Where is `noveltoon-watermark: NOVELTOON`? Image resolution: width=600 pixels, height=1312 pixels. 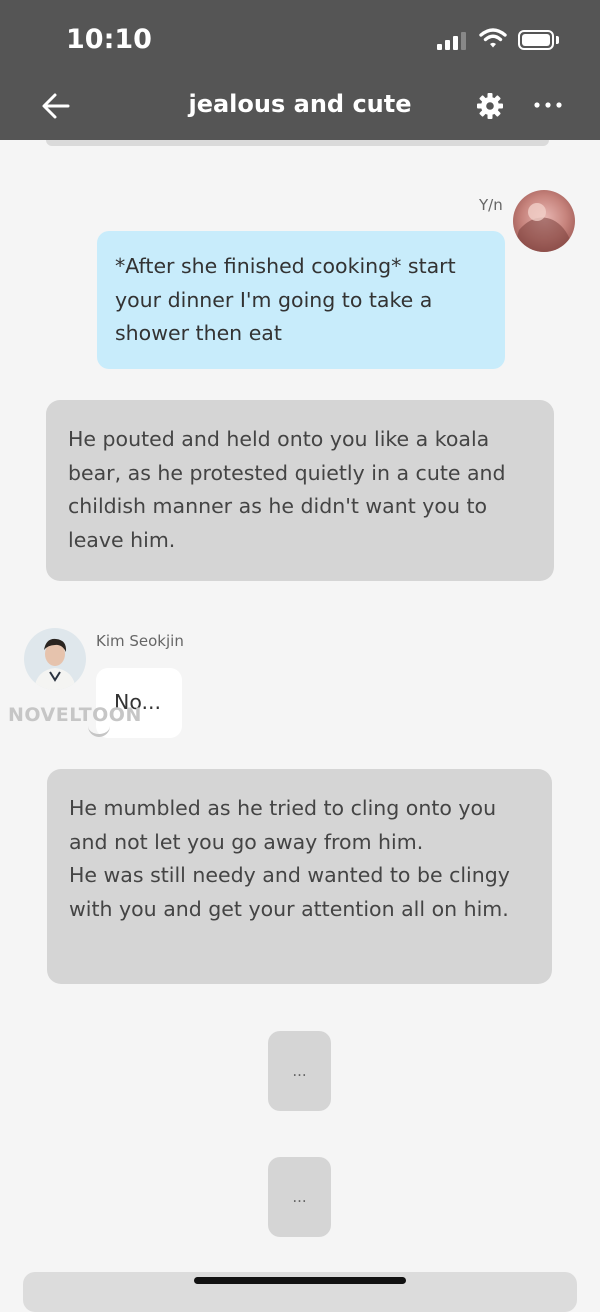
noveltoon-watermark: NOVELTOON is located at coordinates (75, 715).